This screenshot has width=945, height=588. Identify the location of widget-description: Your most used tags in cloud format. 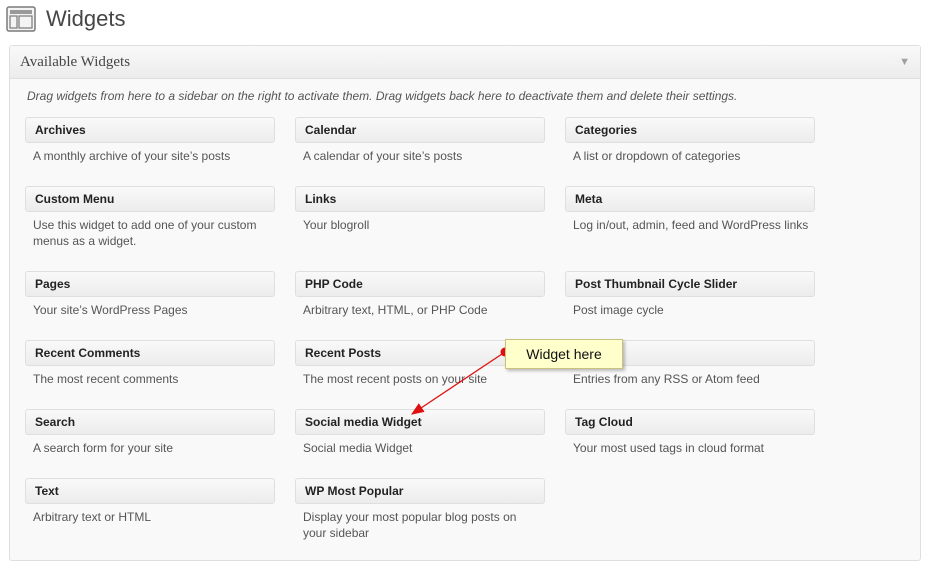
(668, 448).